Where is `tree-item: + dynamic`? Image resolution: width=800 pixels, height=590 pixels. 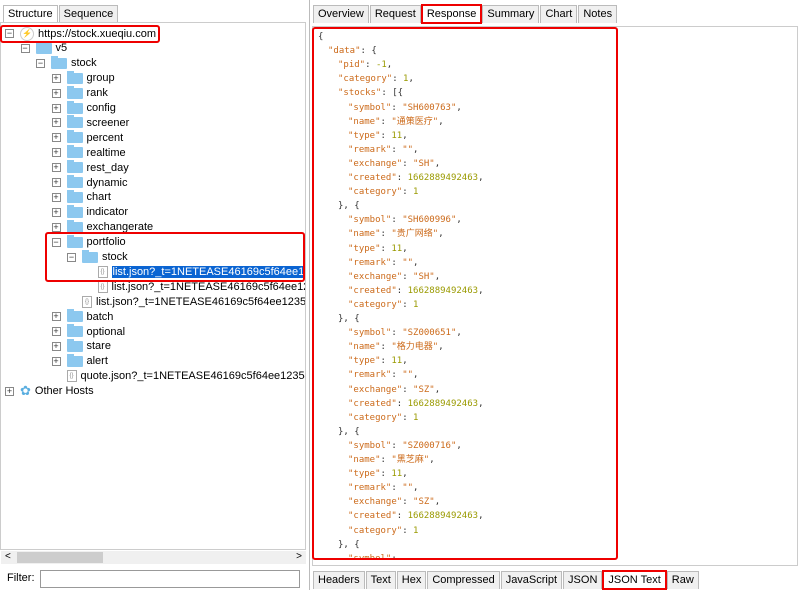
tree-item: + dynamic is located at coordinates (89, 182).